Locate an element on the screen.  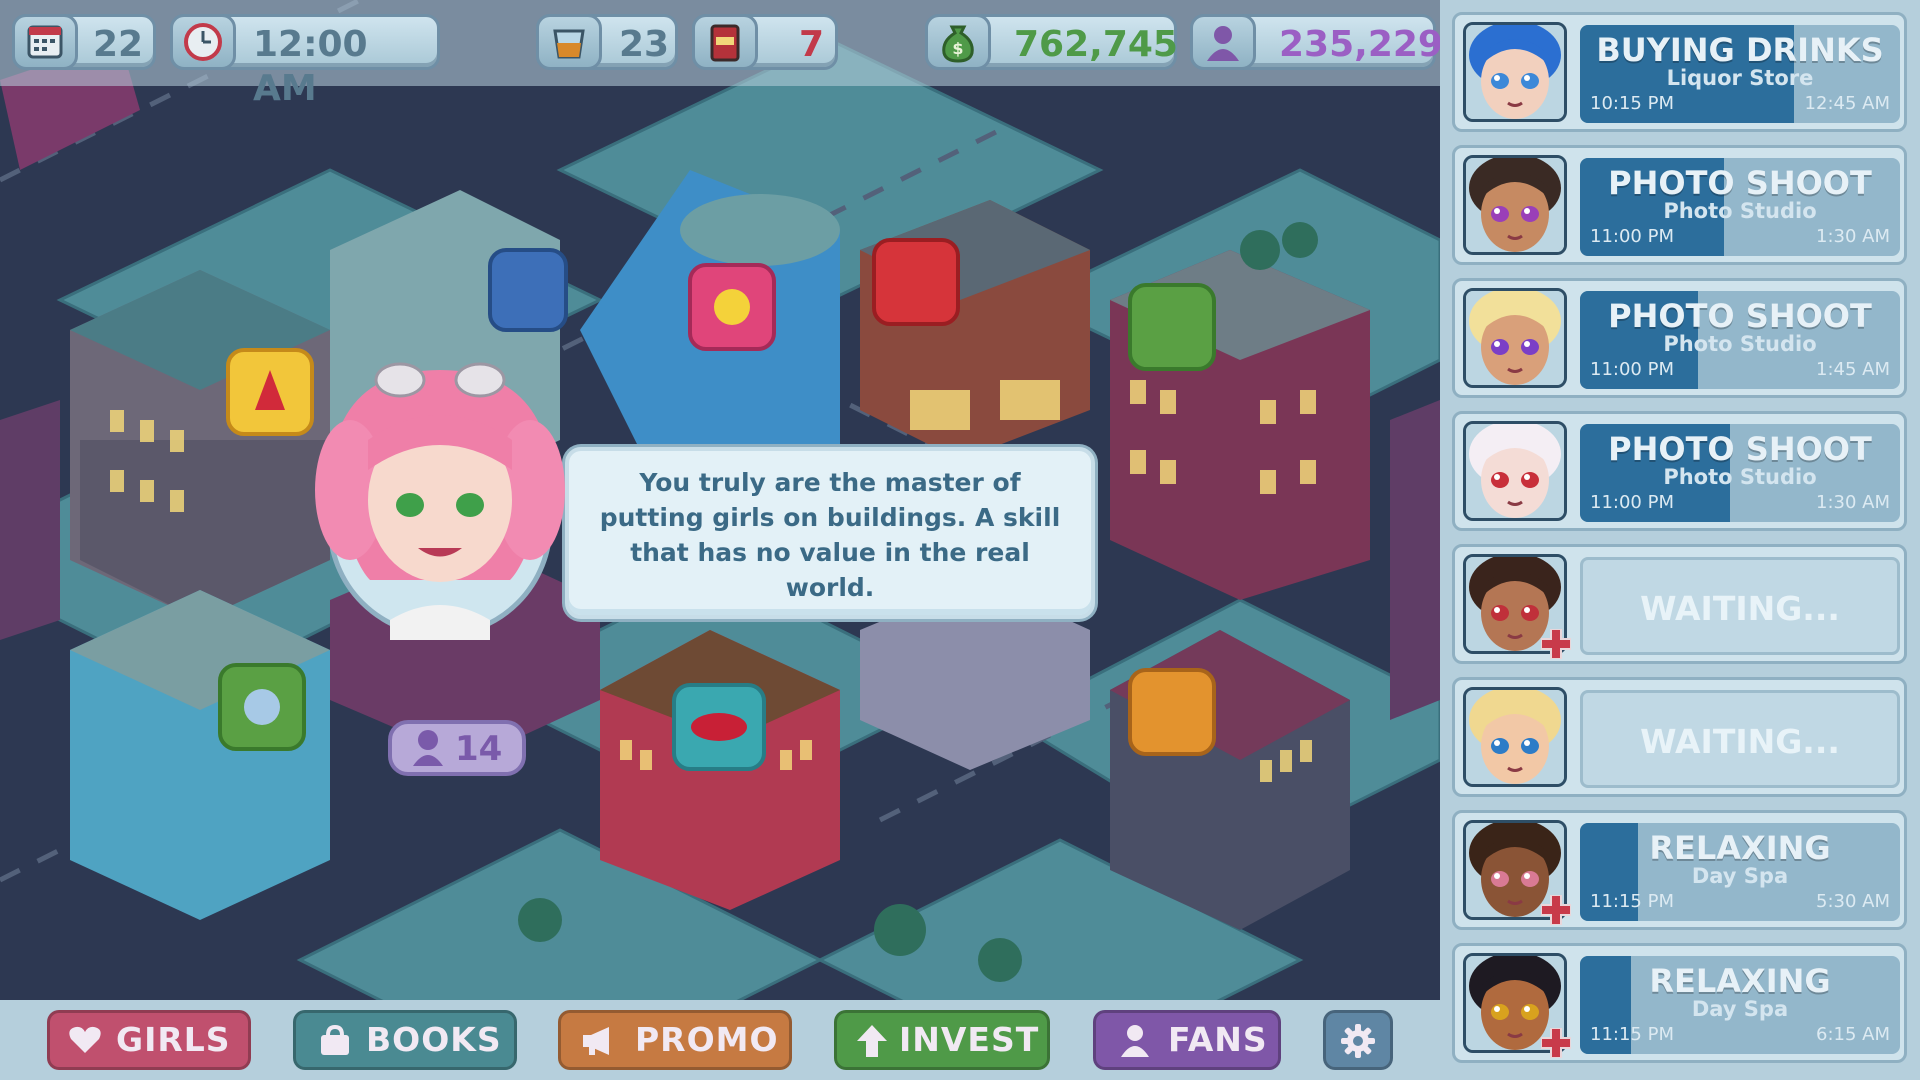
person-icon is located at coordinates (1135, 1041).